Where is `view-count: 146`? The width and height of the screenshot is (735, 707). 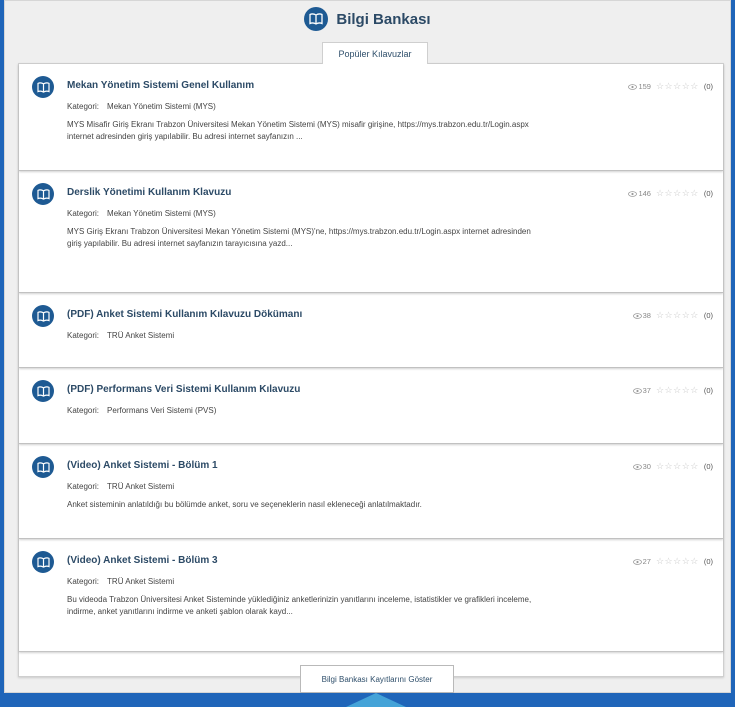 view-count: 146 is located at coordinates (639, 193).